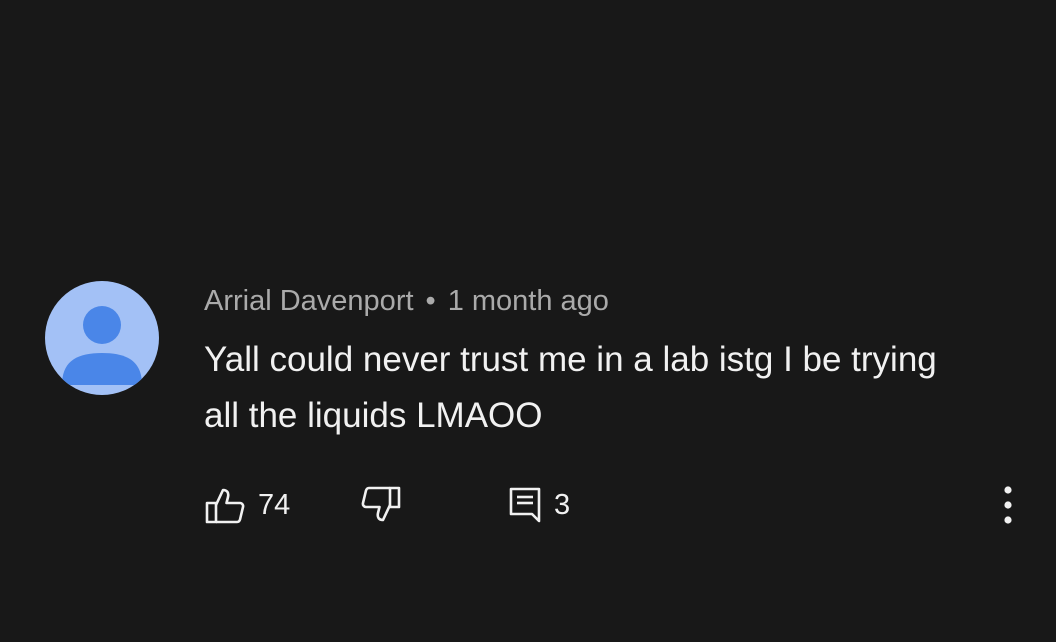  I want to click on thumbs-up-icon, so click(225, 506).